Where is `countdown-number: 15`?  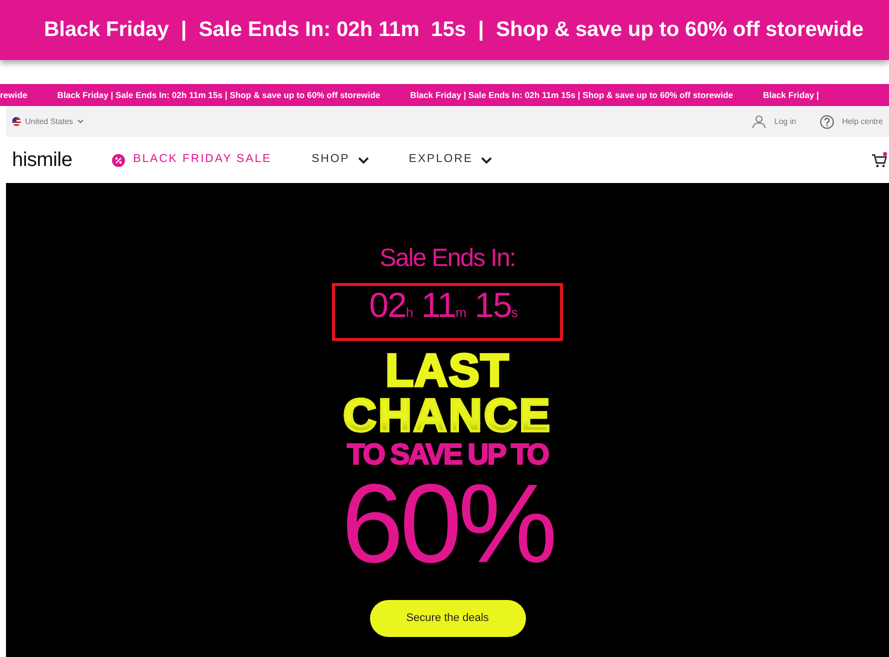 countdown-number: 15 is located at coordinates (493, 305).